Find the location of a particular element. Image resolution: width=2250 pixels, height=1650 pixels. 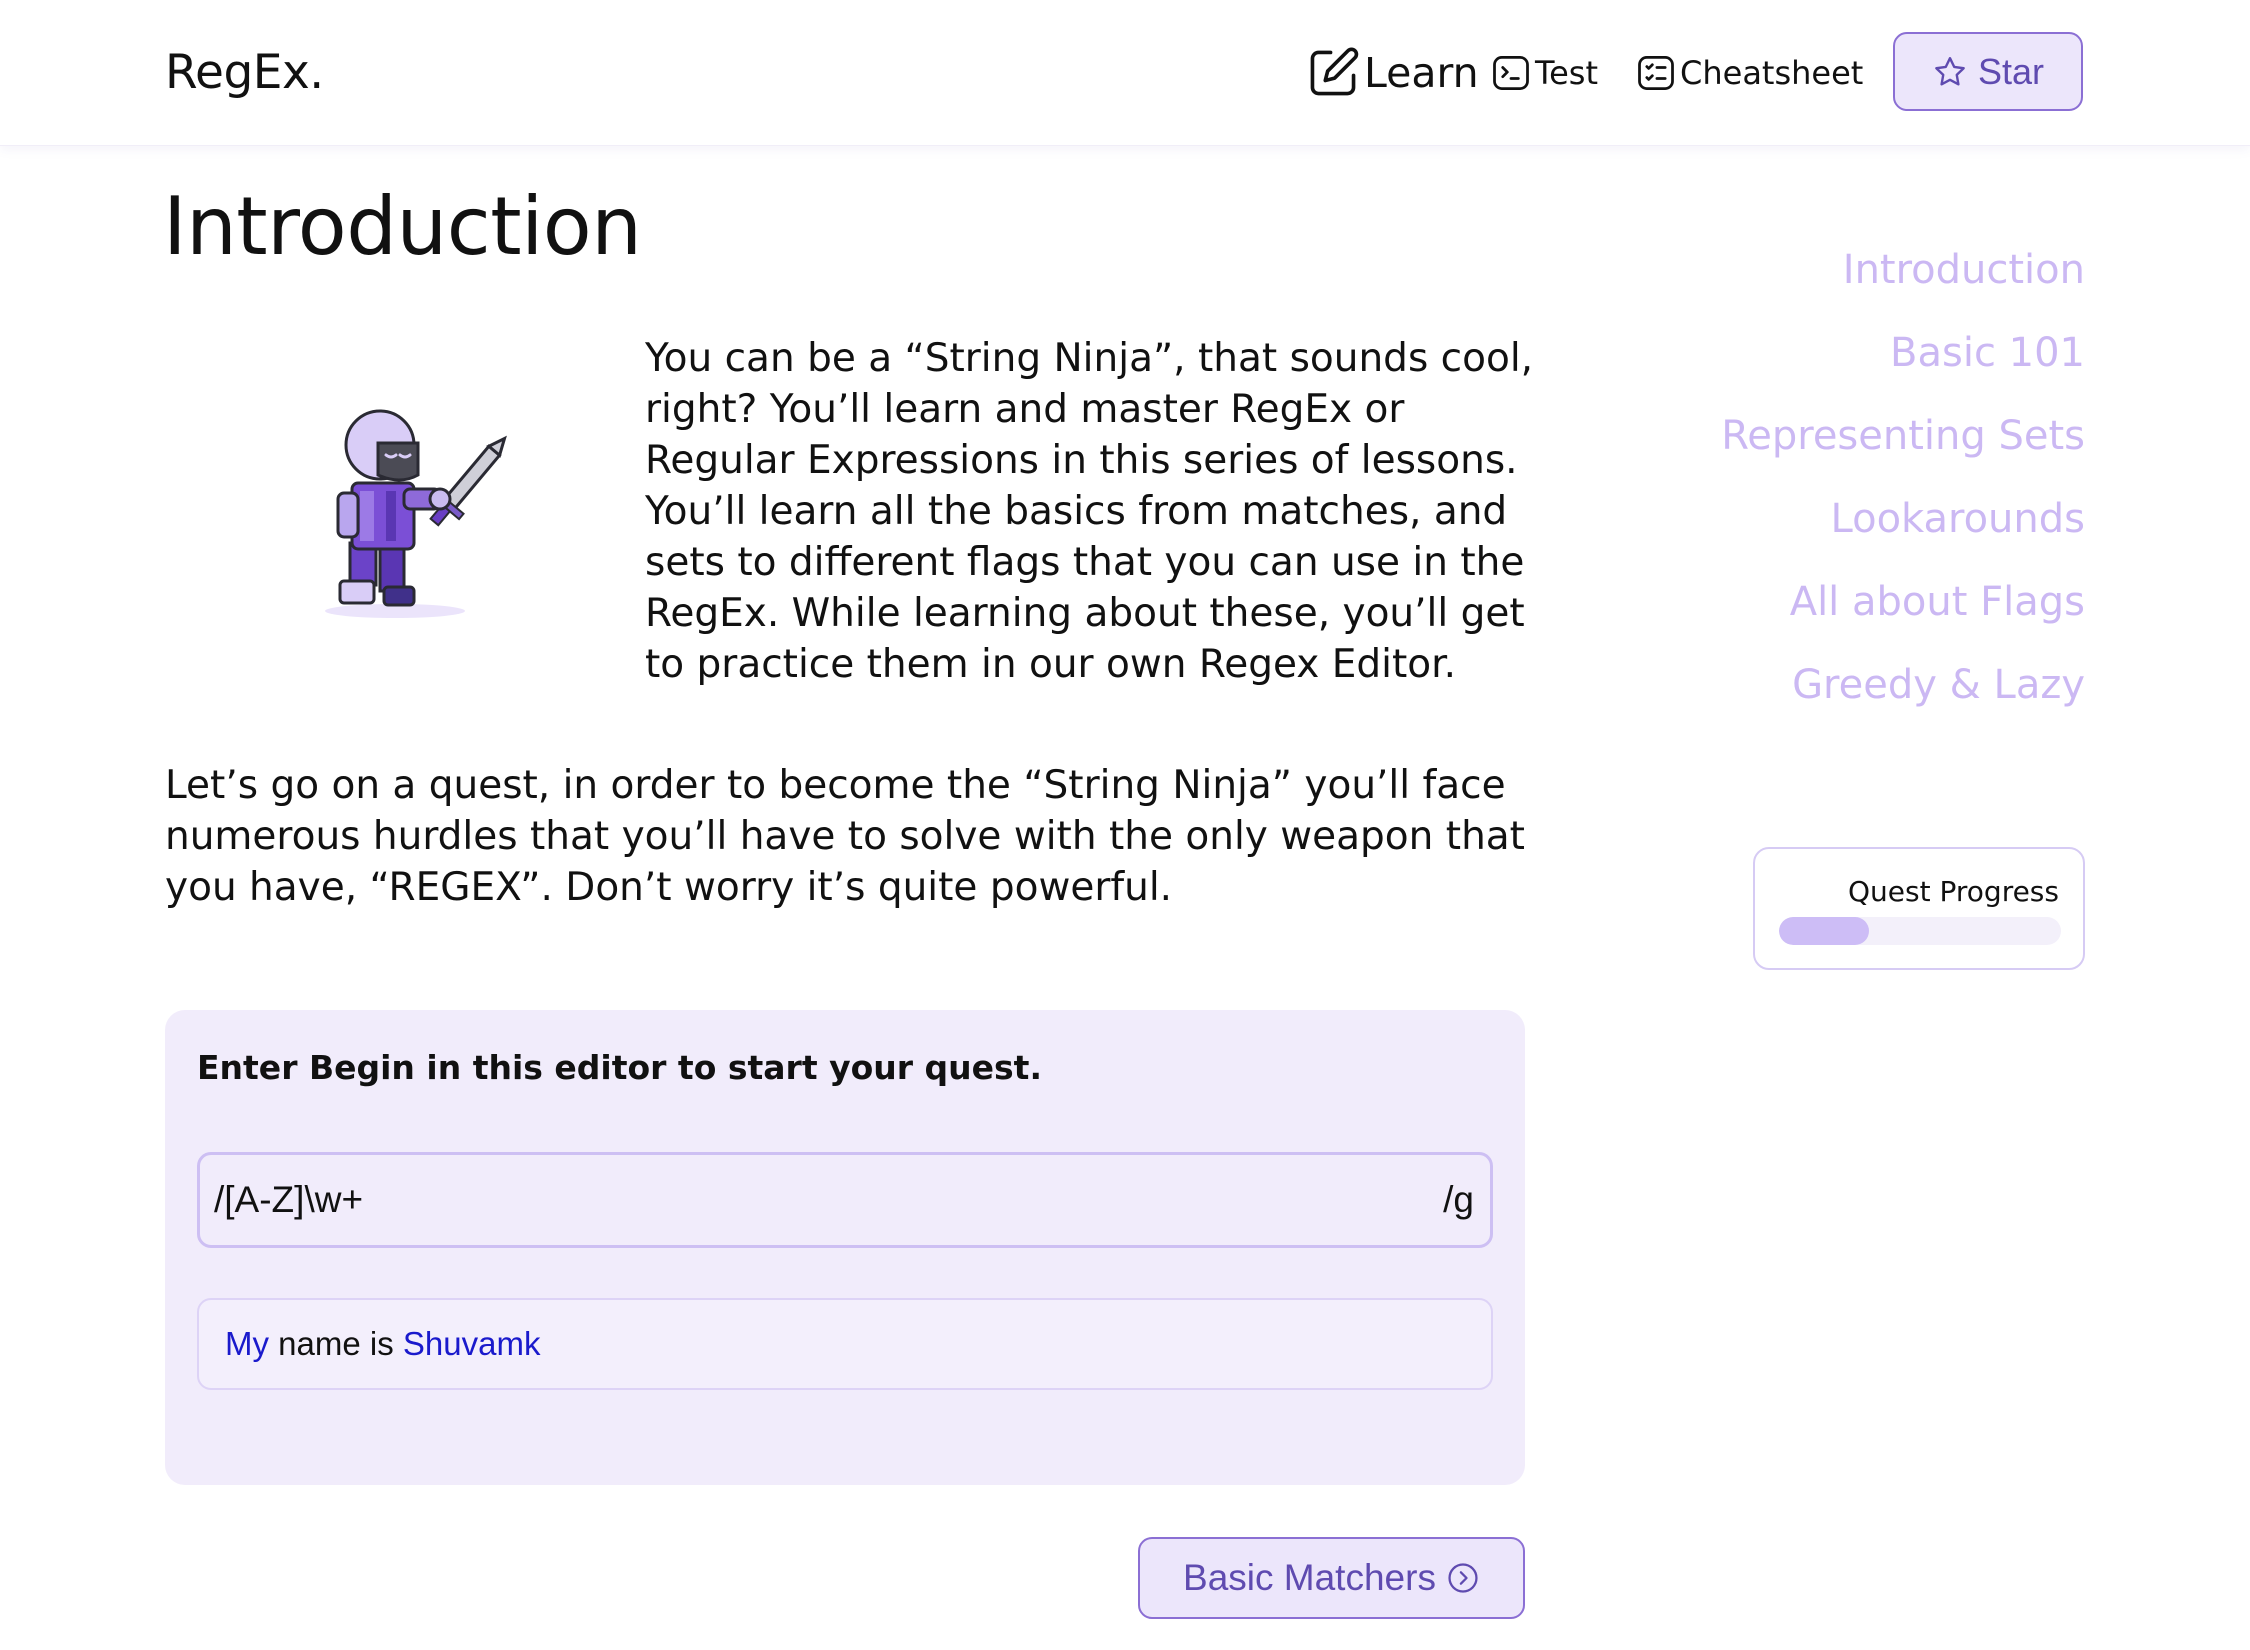

progress-track is located at coordinates (1920, 931).